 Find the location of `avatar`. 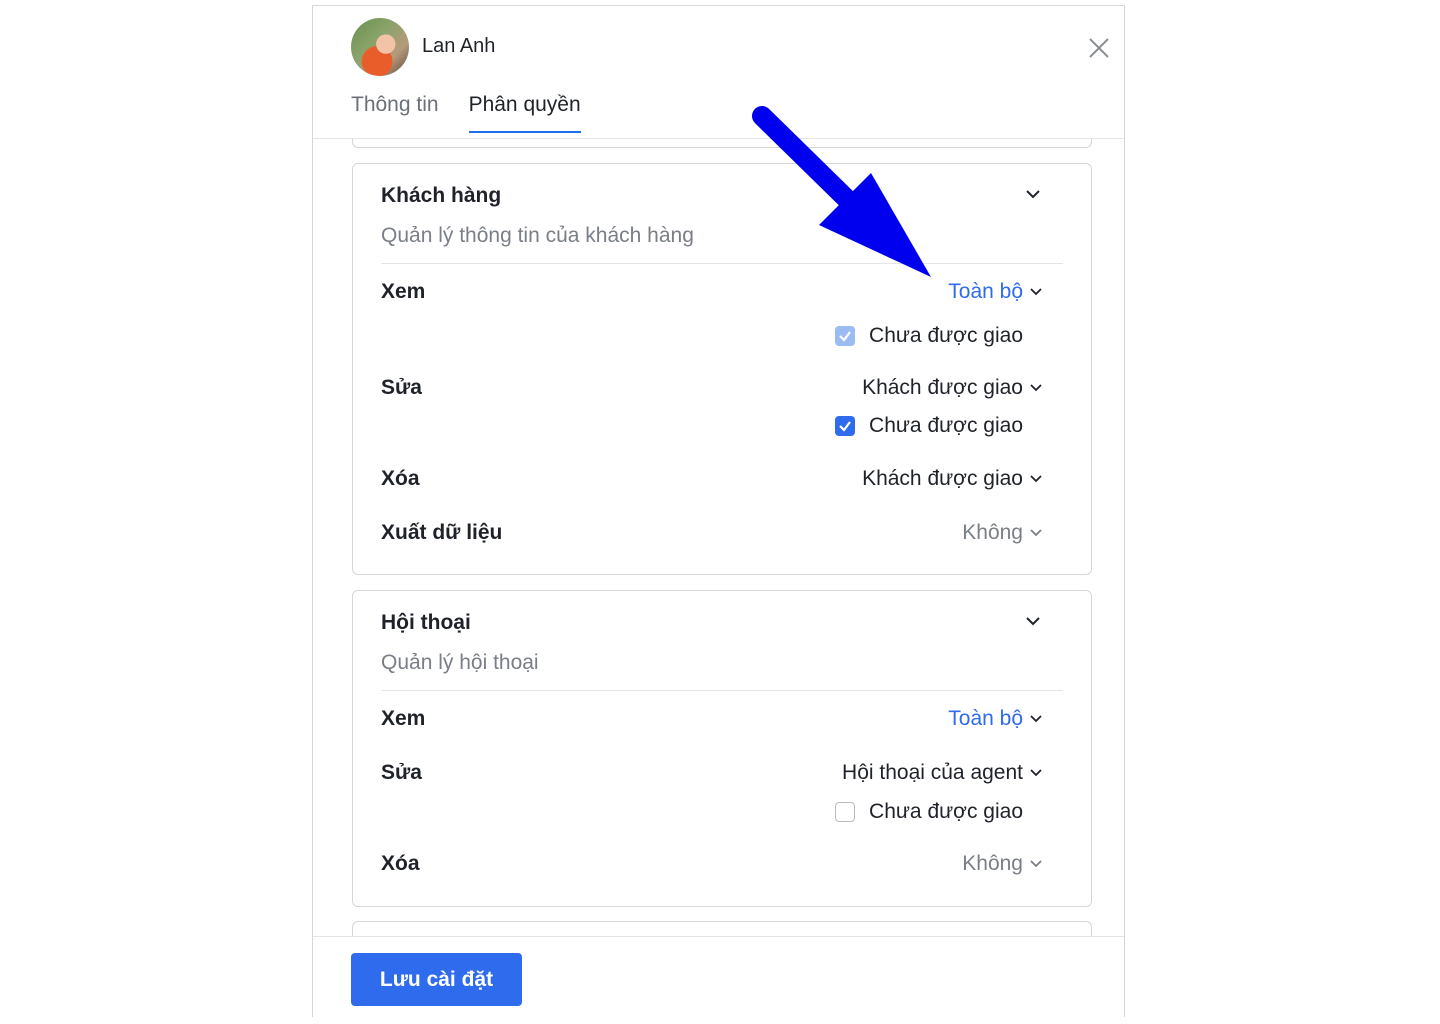

avatar is located at coordinates (380, 47).